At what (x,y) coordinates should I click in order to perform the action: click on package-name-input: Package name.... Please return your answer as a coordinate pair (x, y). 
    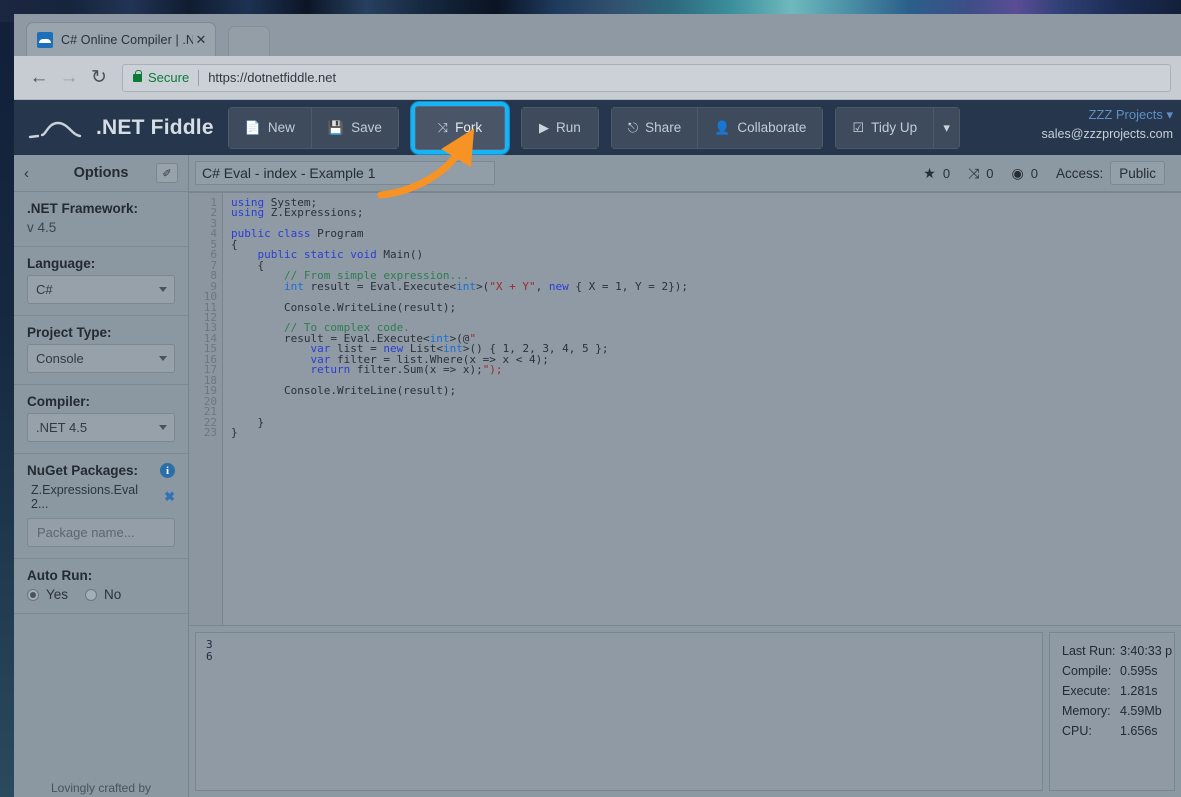
    Looking at the image, I should click on (101, 532).